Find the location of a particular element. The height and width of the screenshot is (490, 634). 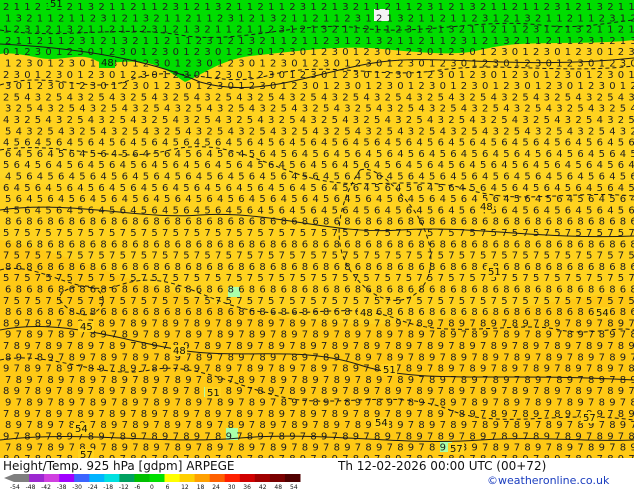

credit-link: ©weatheronline.co.uk is located at coordinates (548, 480).